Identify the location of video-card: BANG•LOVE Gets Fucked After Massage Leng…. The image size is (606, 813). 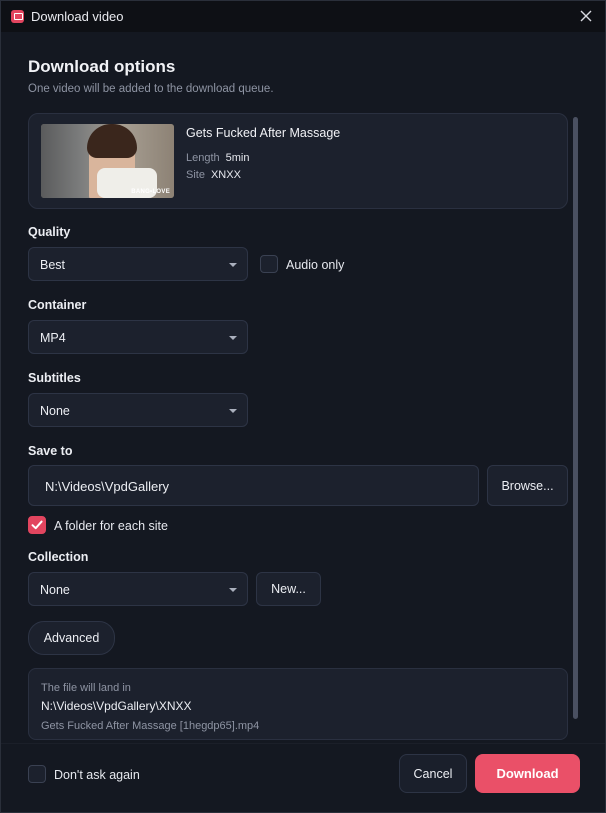
(298, 161).